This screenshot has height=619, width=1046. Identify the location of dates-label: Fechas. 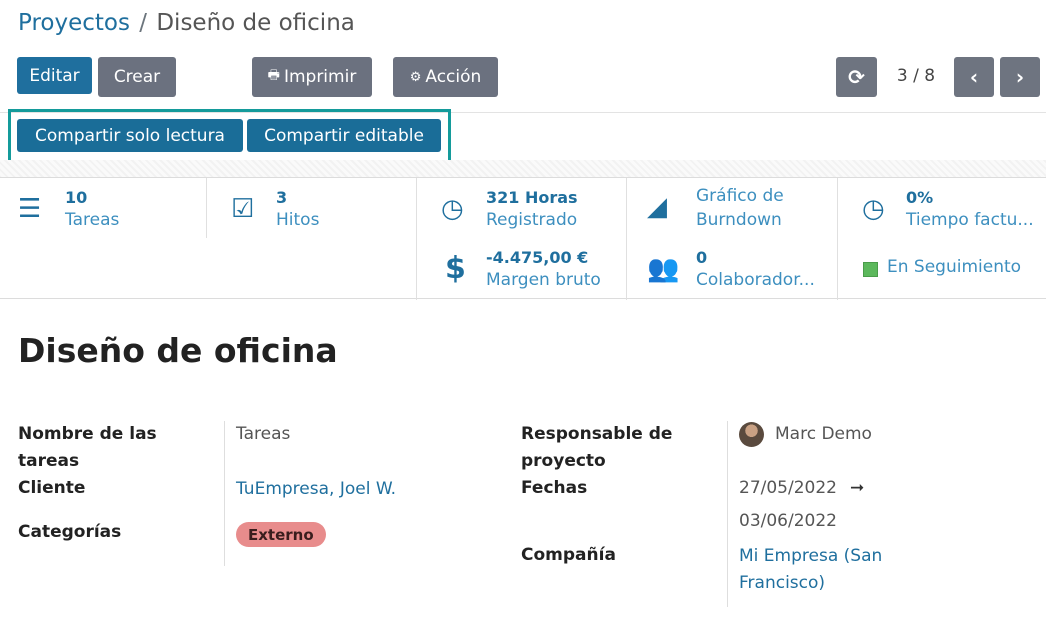
(554, 488).